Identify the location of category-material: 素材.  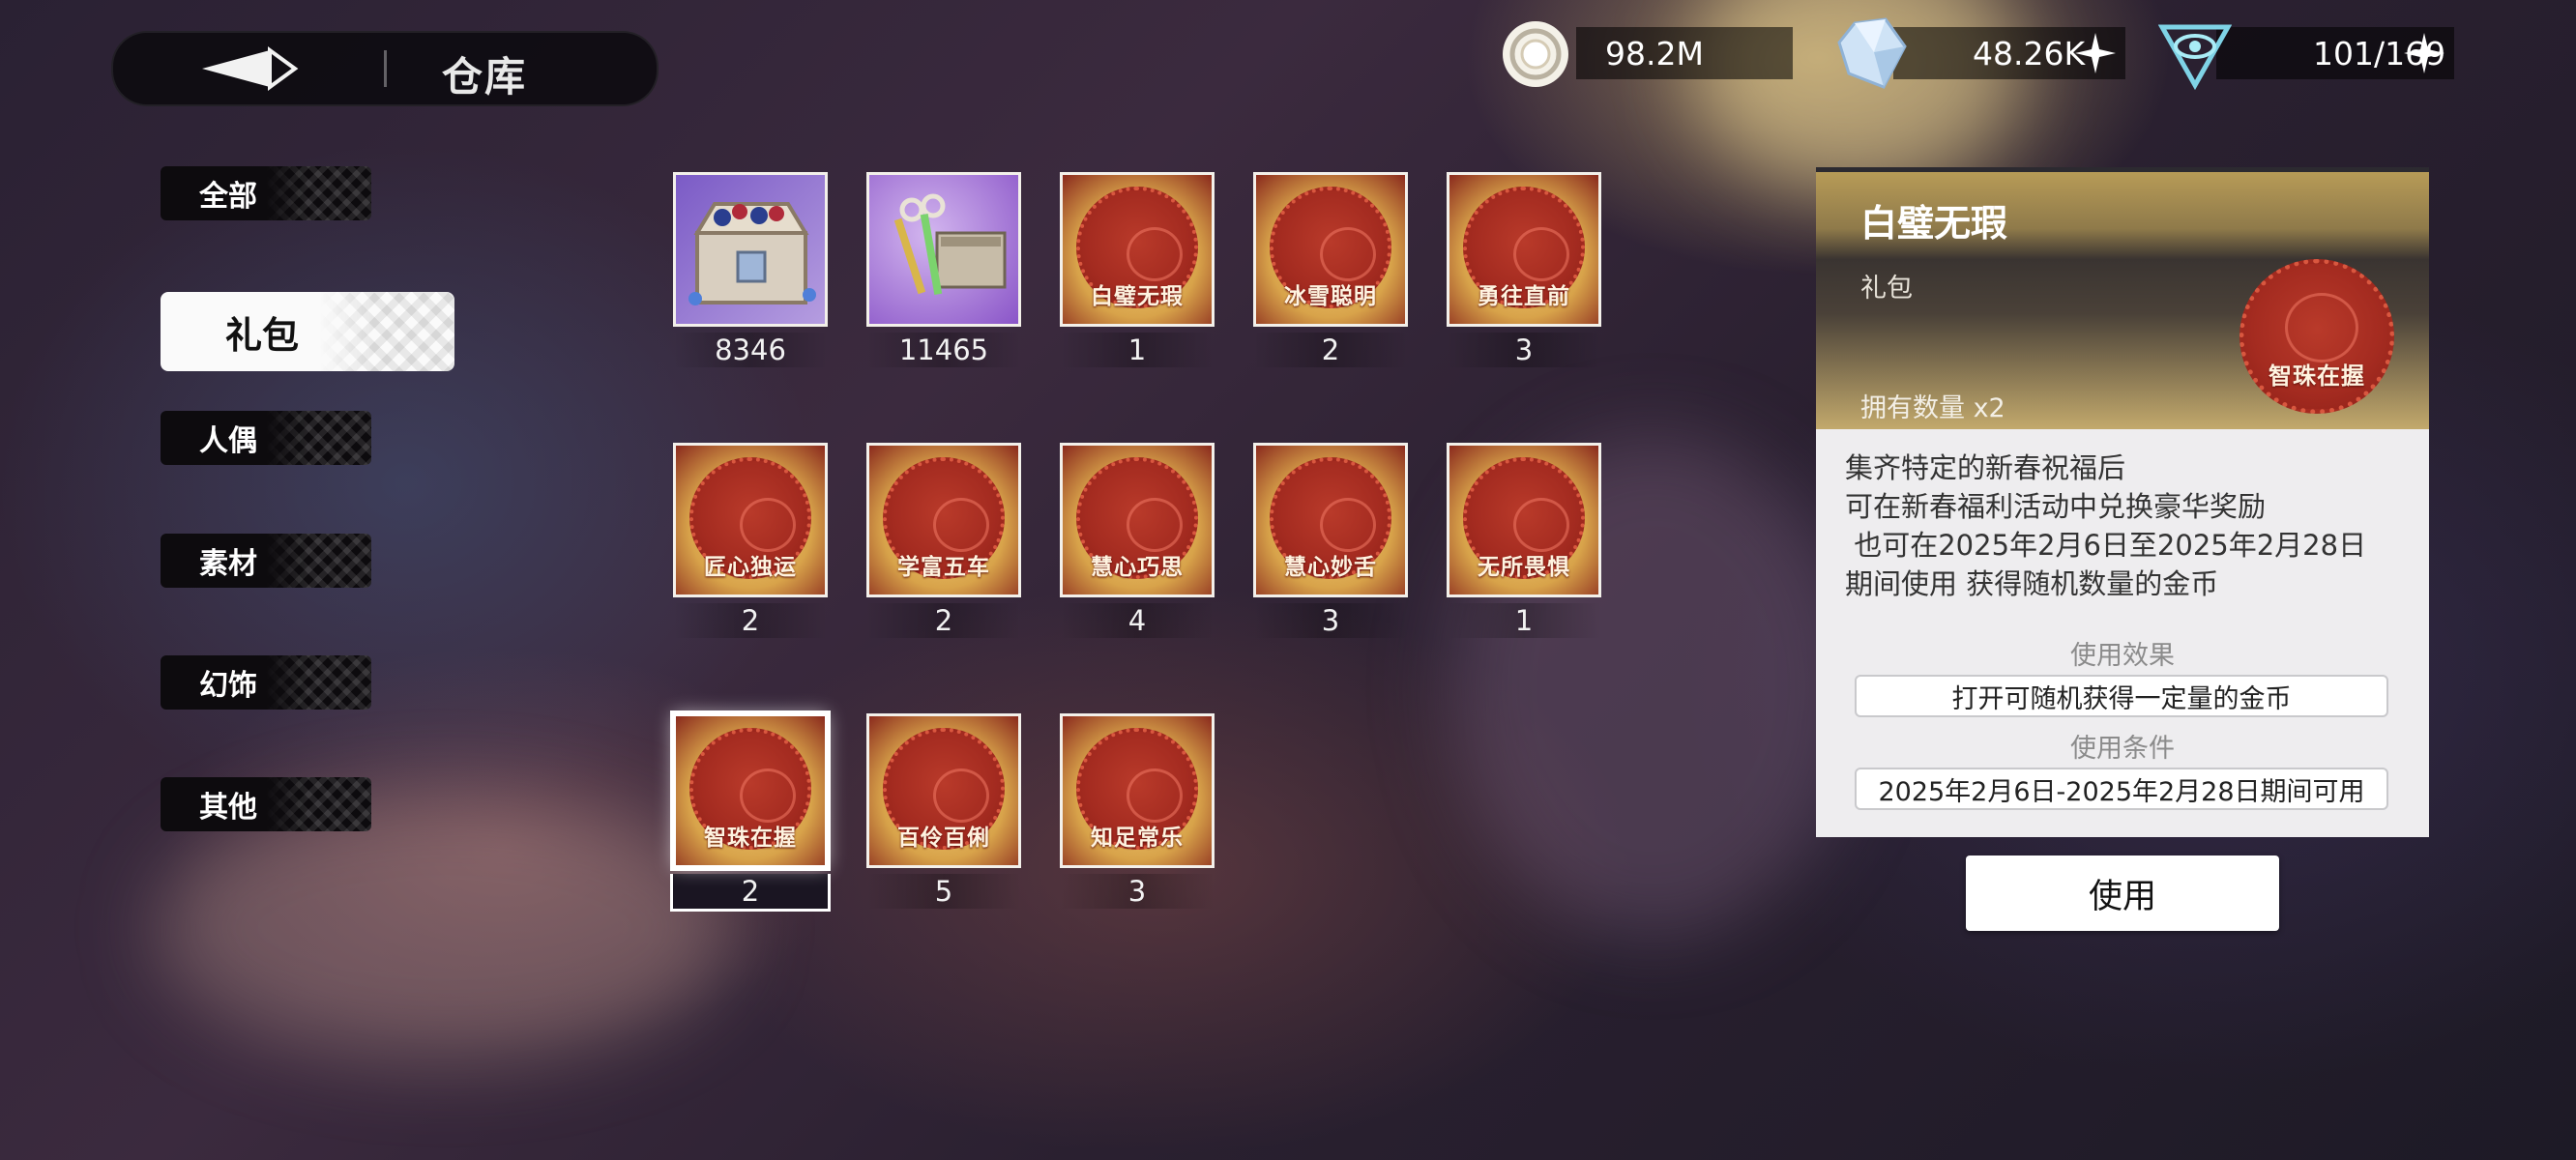
(266, 561).